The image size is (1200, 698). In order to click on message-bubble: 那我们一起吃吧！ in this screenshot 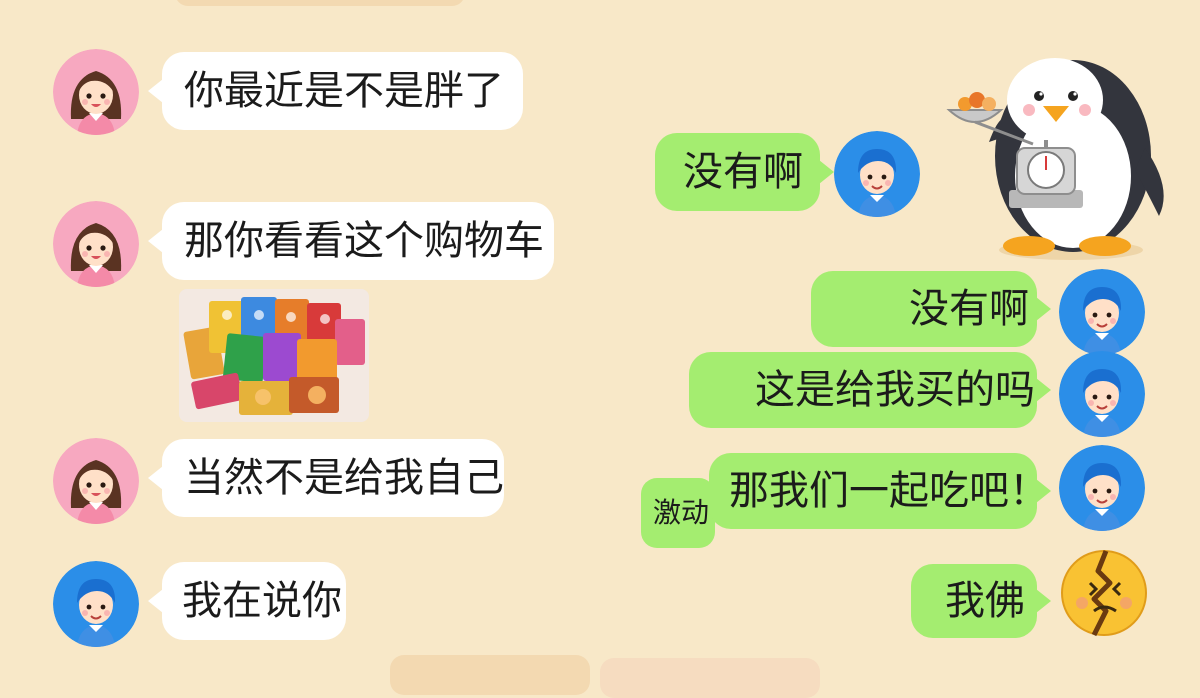, I will do `click(880, 491)`.